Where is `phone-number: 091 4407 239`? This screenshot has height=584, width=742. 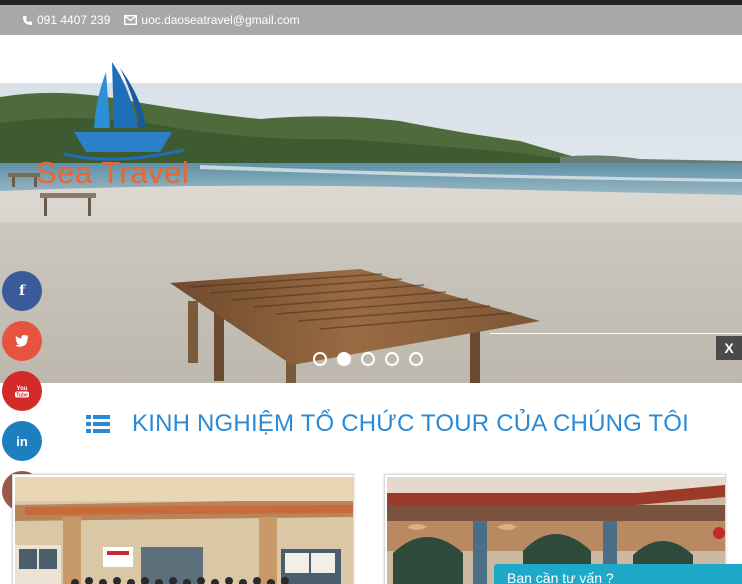 phone-number: 091 4407 239 is located at coordinates (74, 20).